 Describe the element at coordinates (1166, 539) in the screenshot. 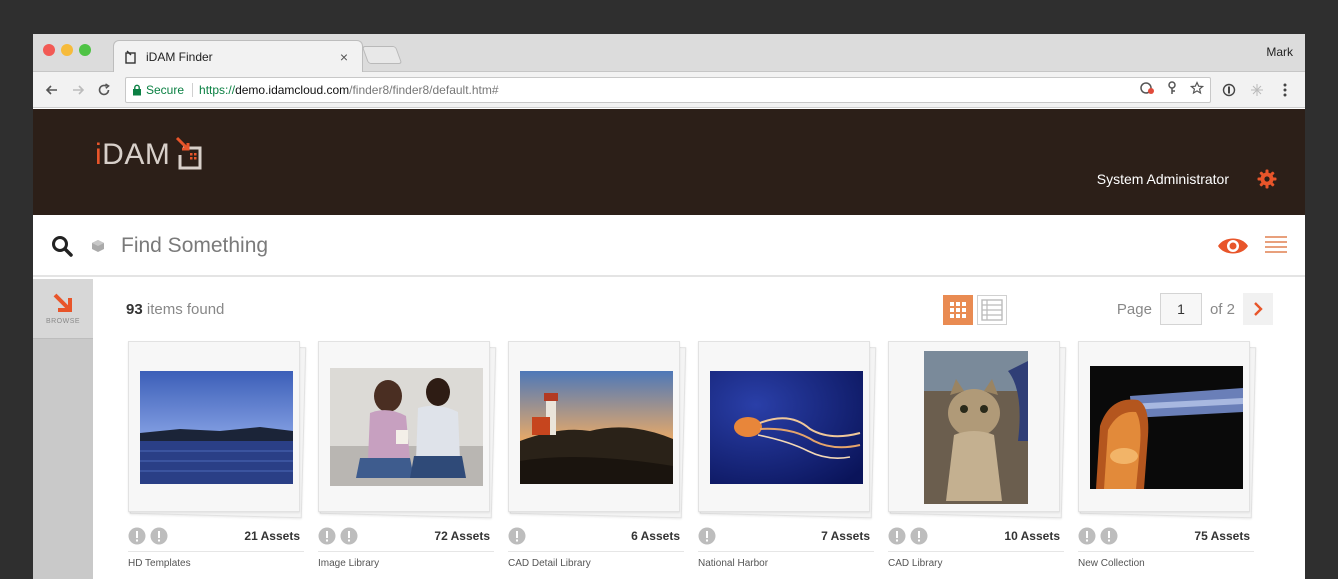

I see `card-meta: 75 Assets` at that location.